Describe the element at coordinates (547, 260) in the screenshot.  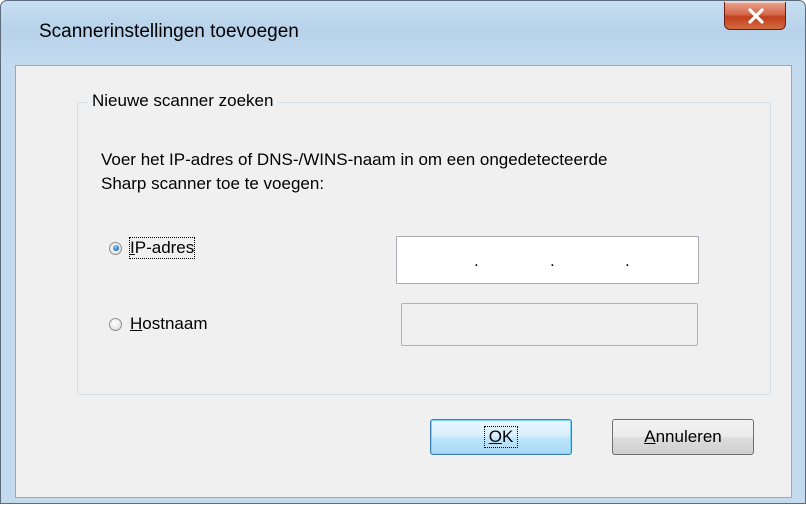
I see `ip-address-input: . . .` at that location.